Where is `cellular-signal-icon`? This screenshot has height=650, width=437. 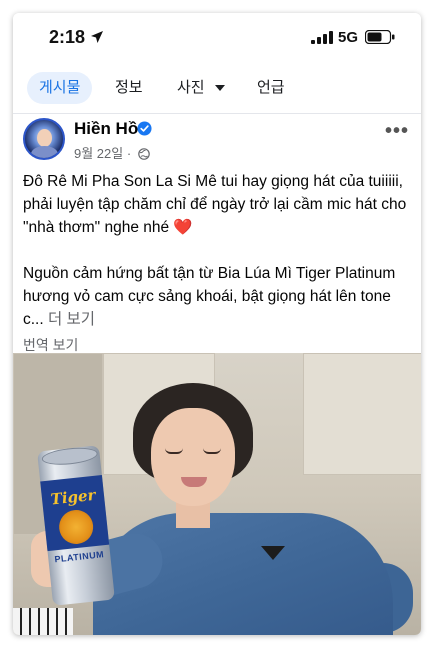 cellular-signal-icon is located at coordinates (322, 40).